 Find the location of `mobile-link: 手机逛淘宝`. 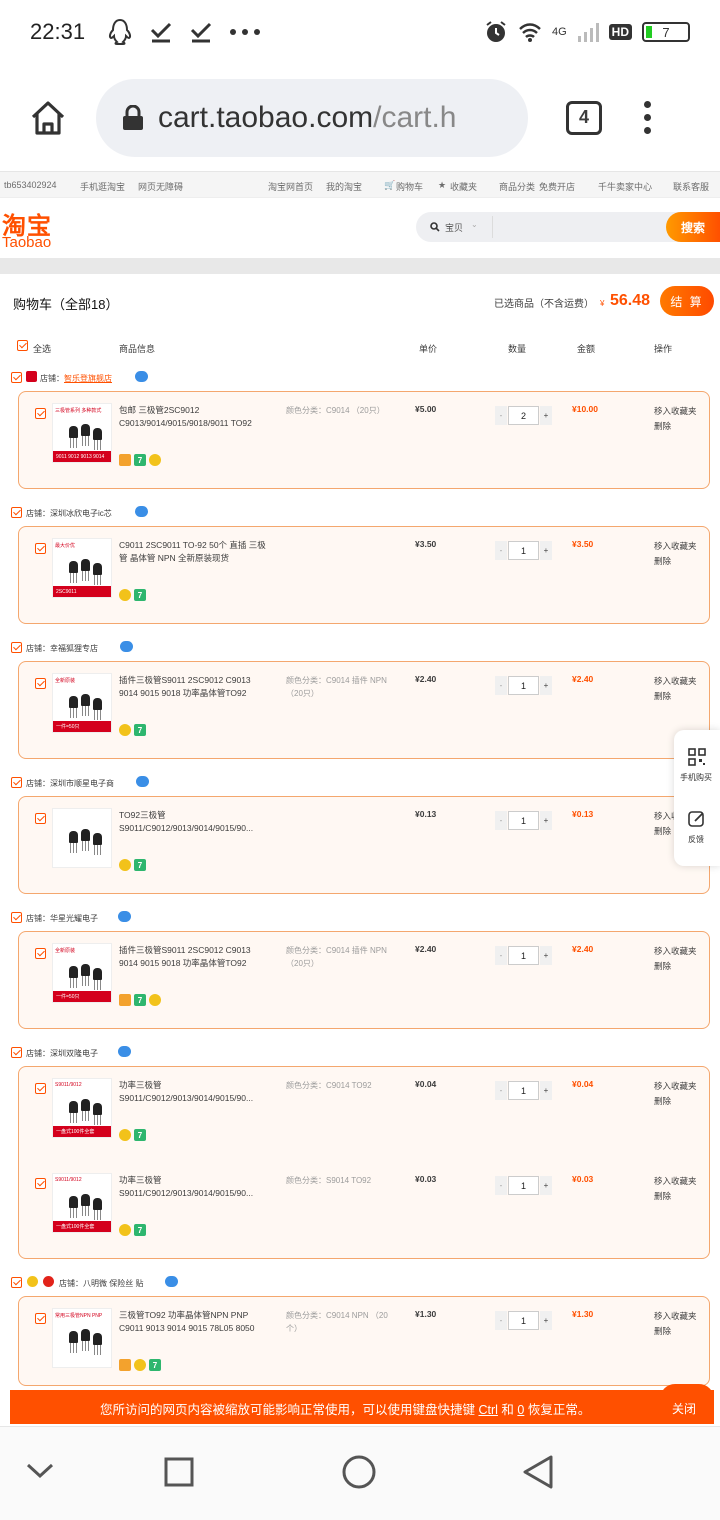

mobile-link: 手机逛淘宝 is located at coordinates (102, 186).